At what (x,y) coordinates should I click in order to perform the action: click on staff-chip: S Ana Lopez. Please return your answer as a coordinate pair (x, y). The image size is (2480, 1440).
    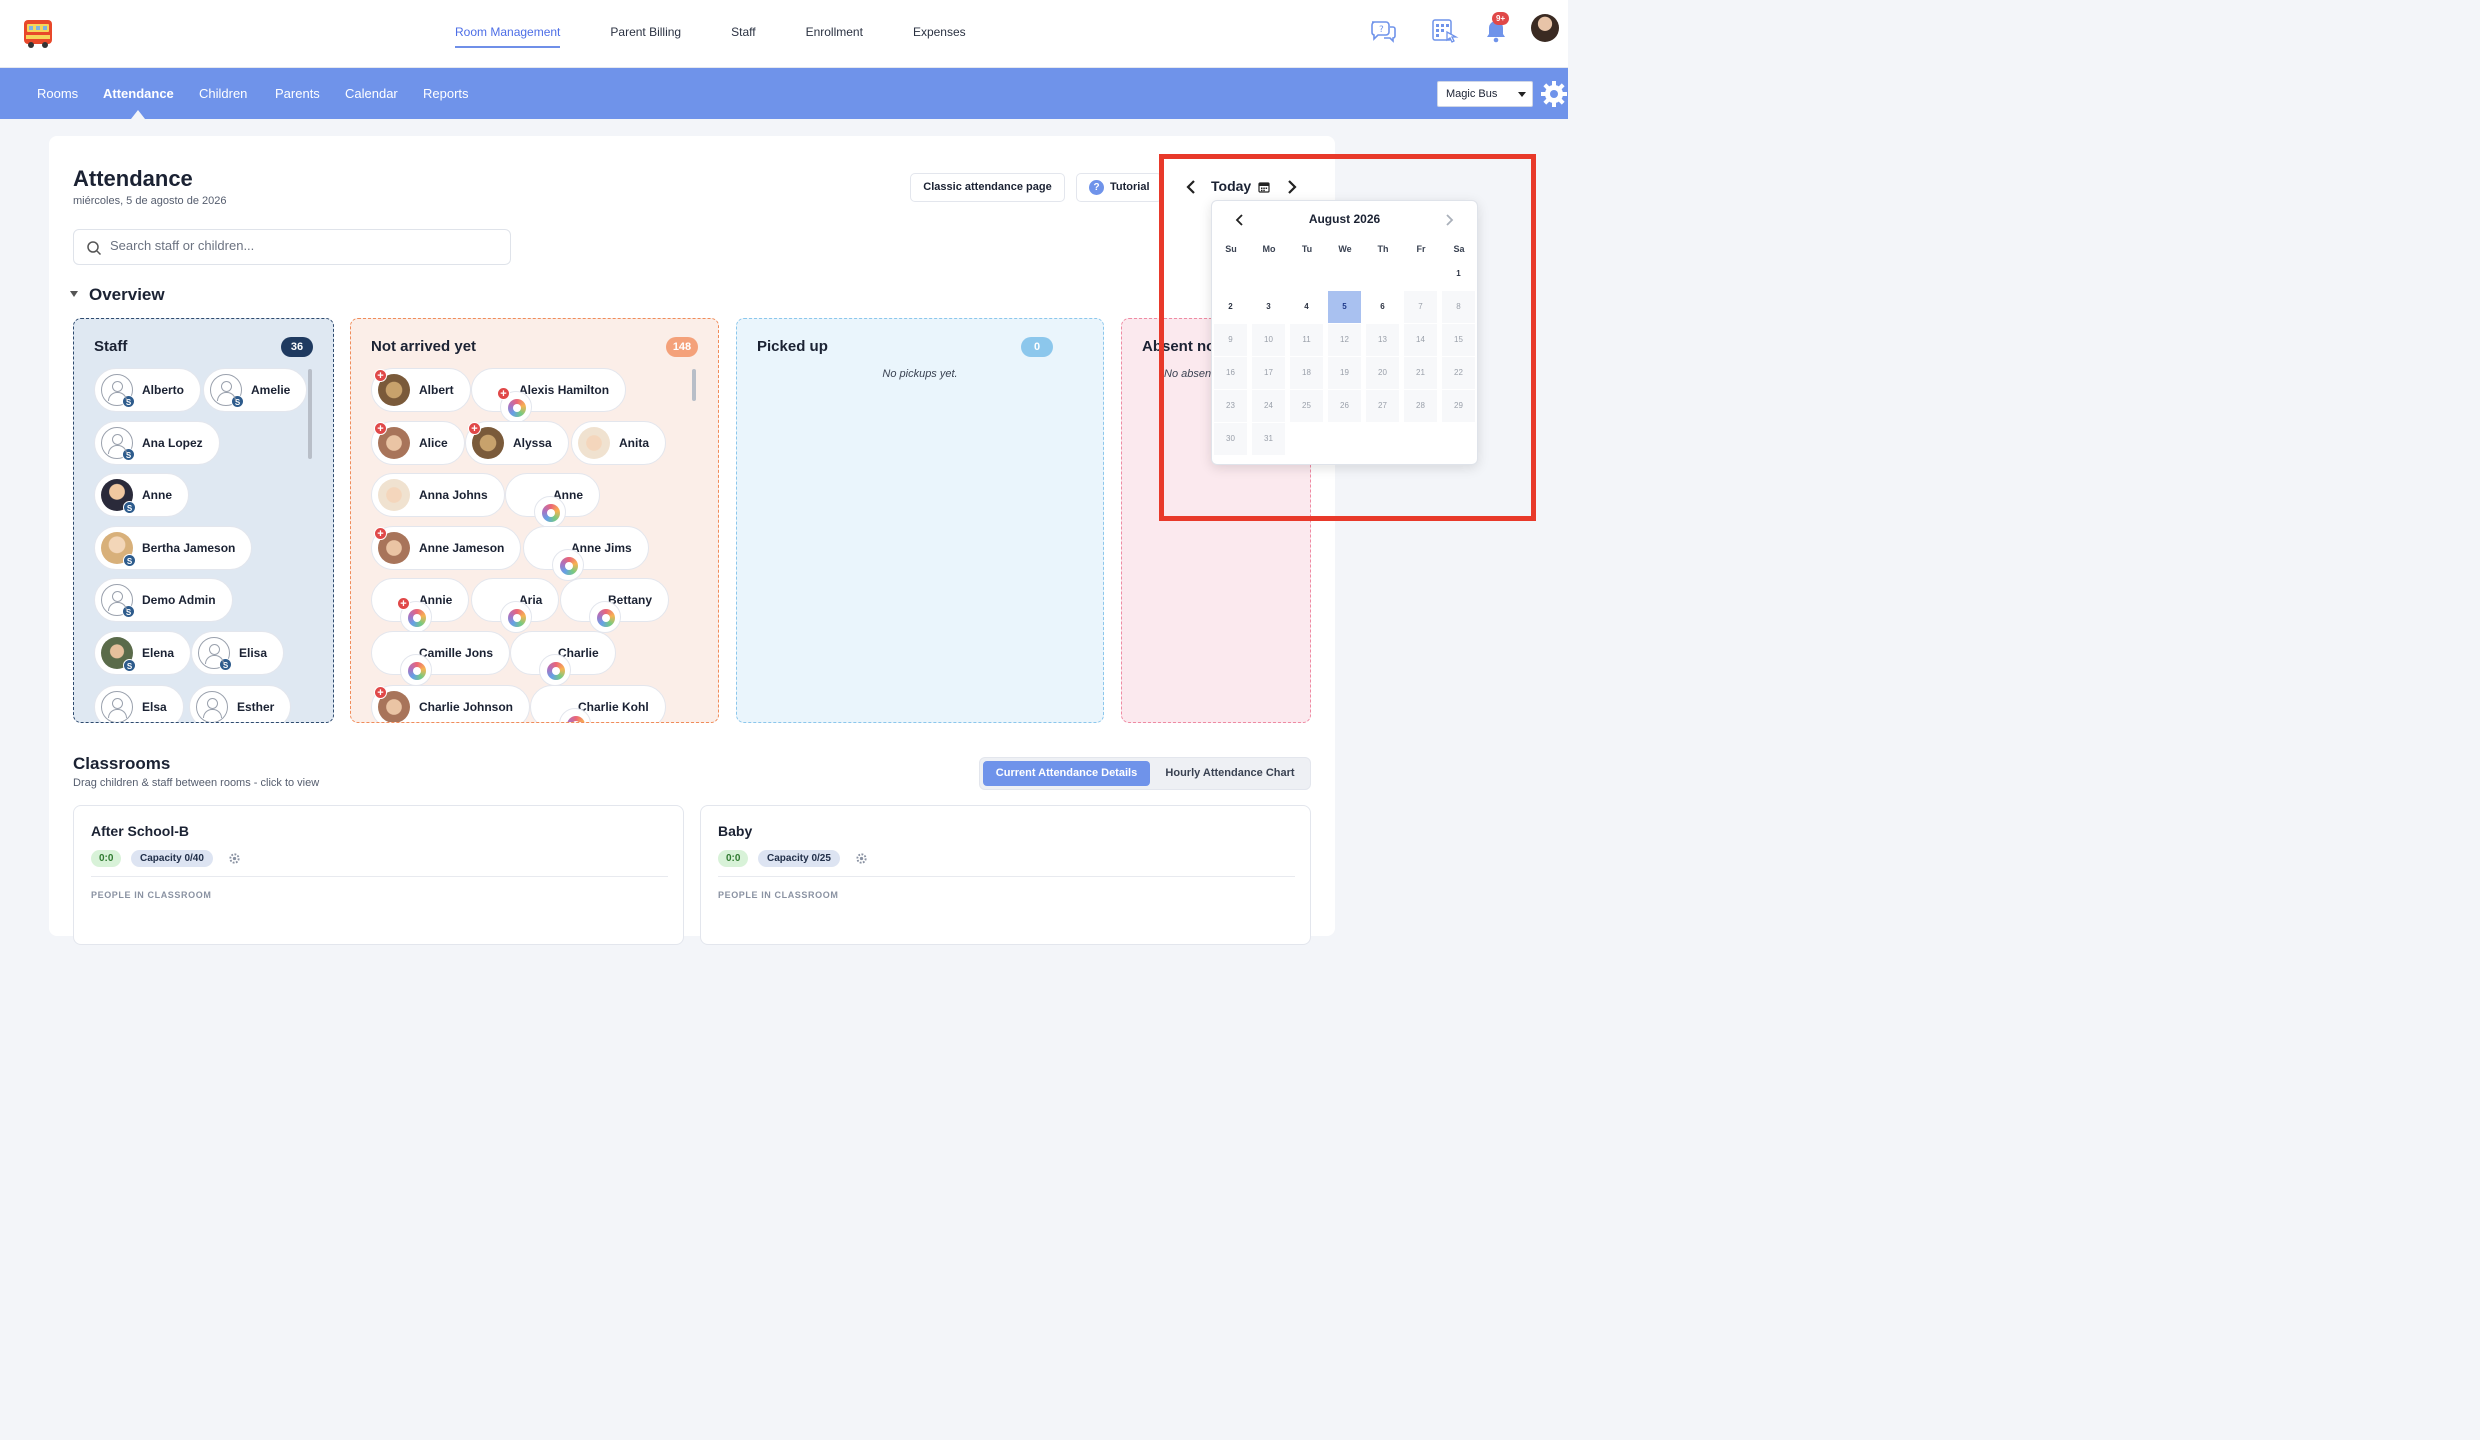
    Looking at the image, I should click on (157, 443).